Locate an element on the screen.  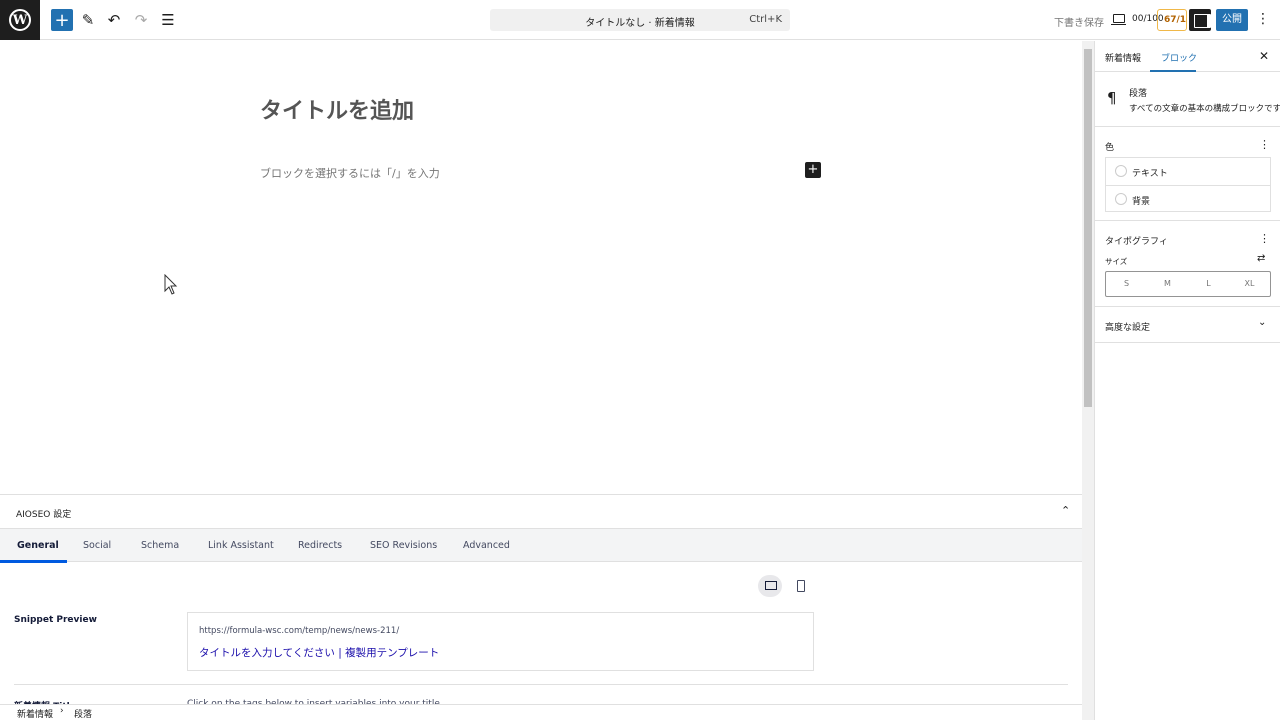
post-title-input: タイトルを追加 is located at coordinates (337, 109).